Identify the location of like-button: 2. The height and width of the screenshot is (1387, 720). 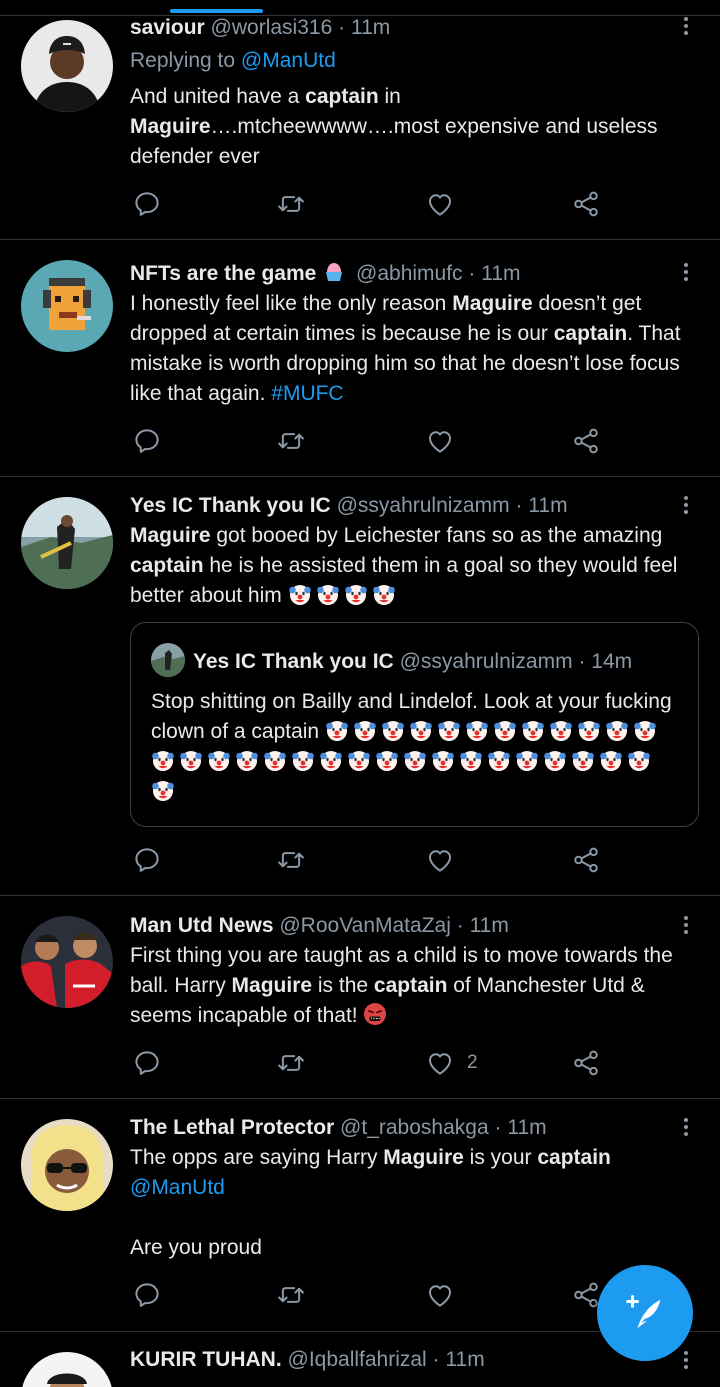
(451, 1063).